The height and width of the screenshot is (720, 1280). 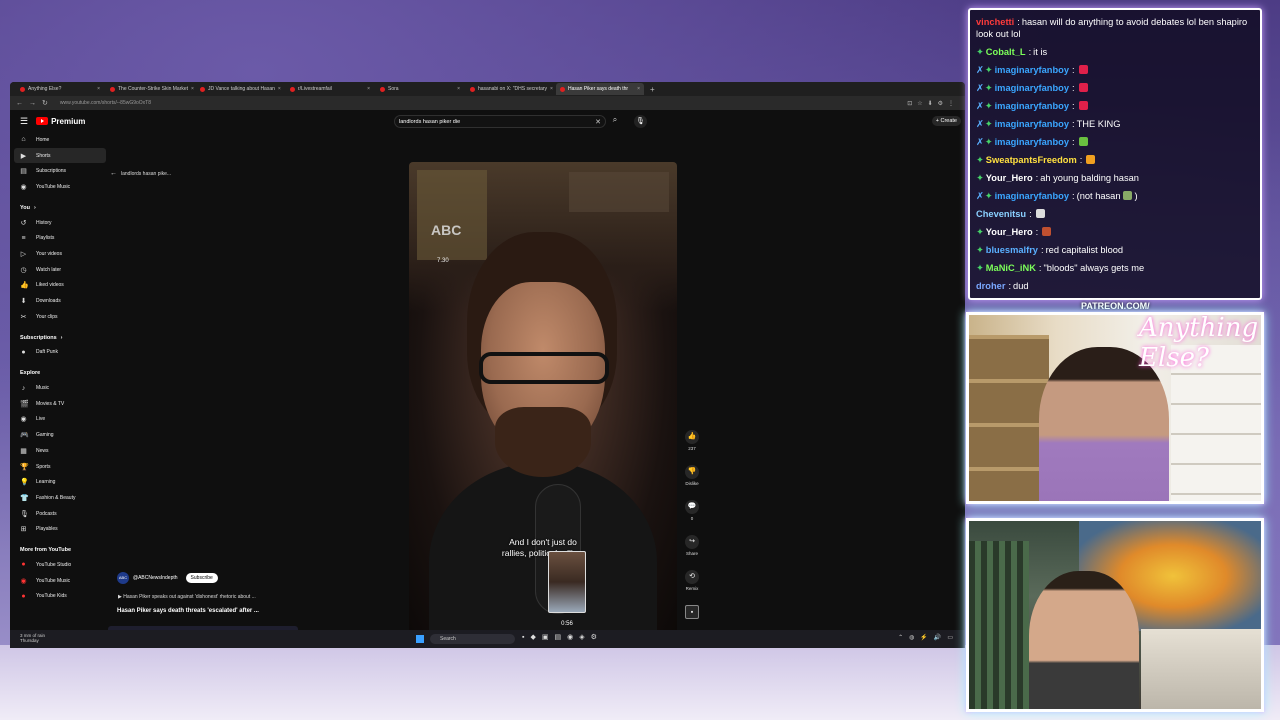 I want to click on menu-icon: ☰, so click(x=24, y=121).